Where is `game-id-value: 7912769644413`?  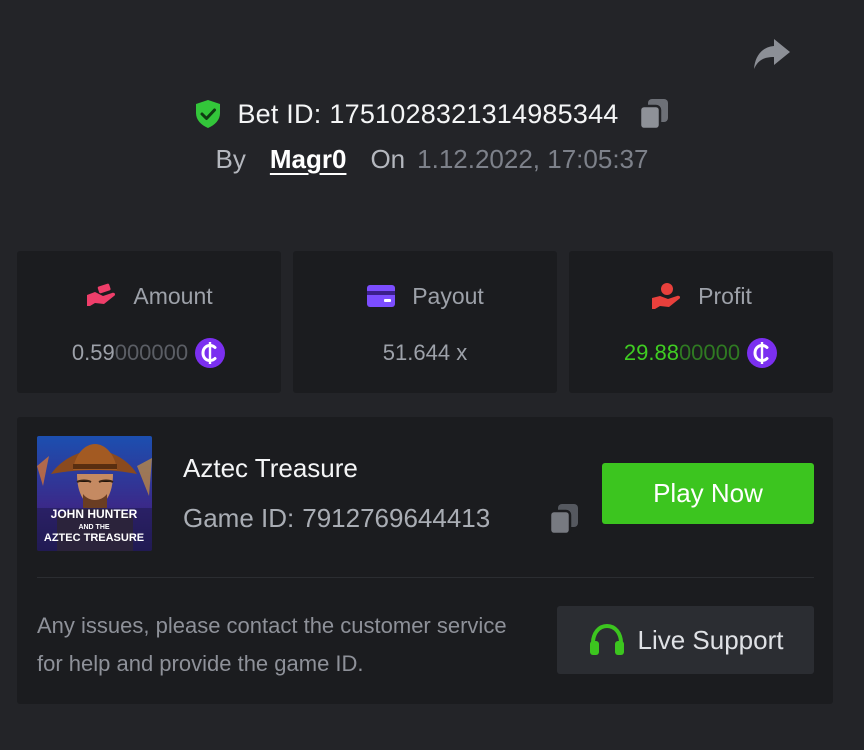 game-id-value: 7912769644413 is located at coordinates (396, 518).